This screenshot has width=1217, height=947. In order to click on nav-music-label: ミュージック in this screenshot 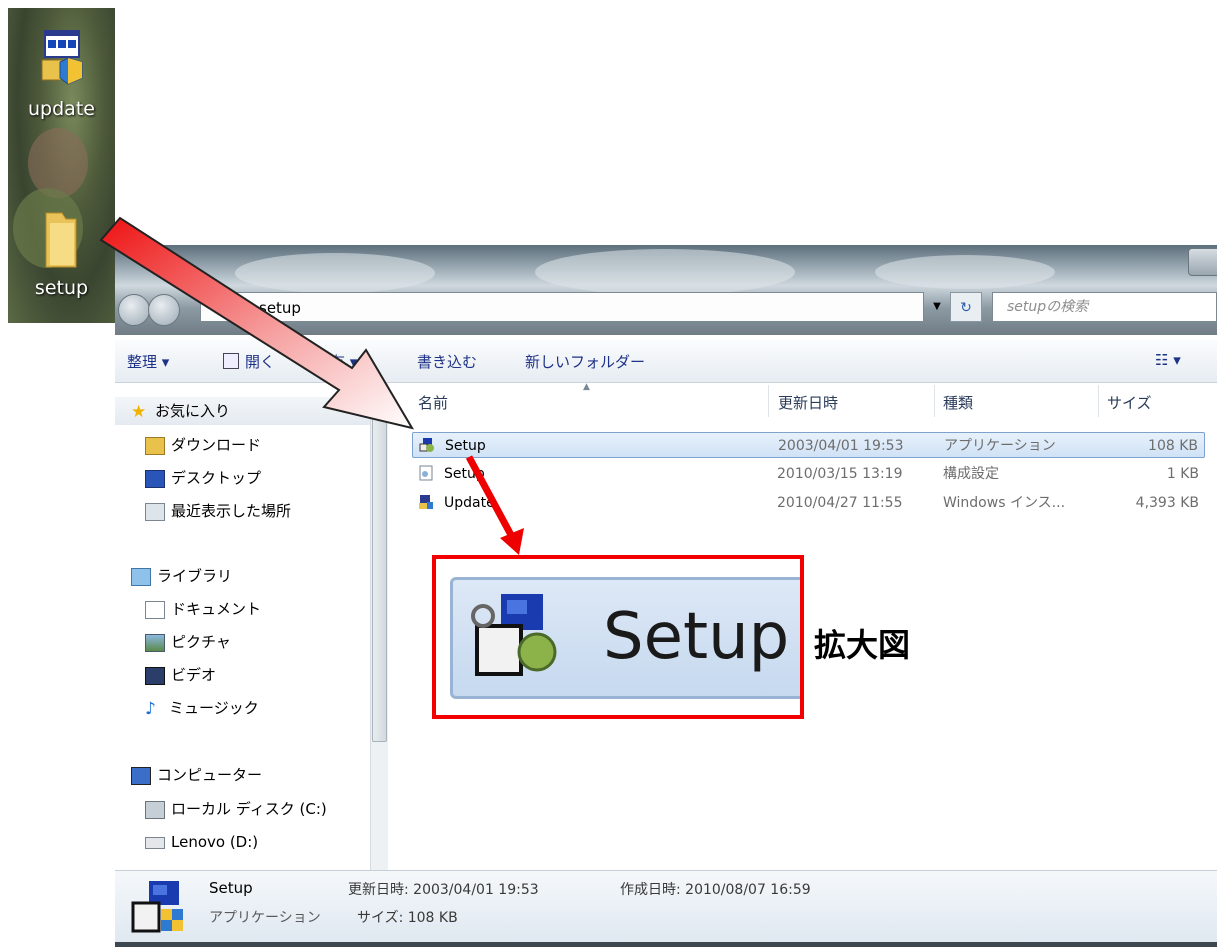, I will do `click(214, 708)`.